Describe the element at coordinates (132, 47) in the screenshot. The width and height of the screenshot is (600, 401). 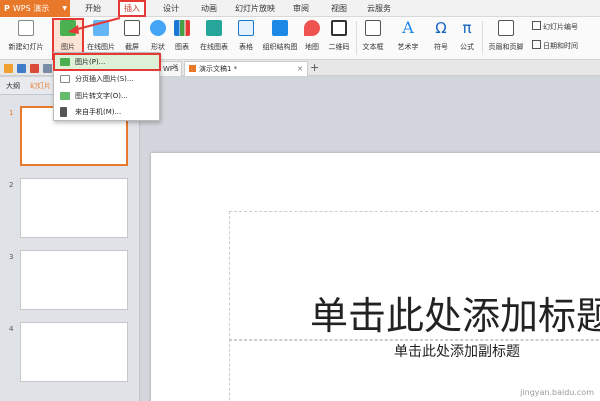
I see `screenshot-label: 截屏` at that location.